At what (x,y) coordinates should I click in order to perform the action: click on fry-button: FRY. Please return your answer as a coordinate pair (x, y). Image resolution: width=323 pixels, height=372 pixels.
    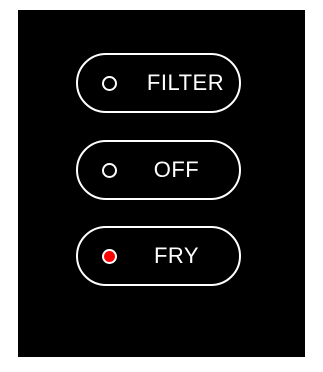
    Looking at the image, I should click on (158, 256).